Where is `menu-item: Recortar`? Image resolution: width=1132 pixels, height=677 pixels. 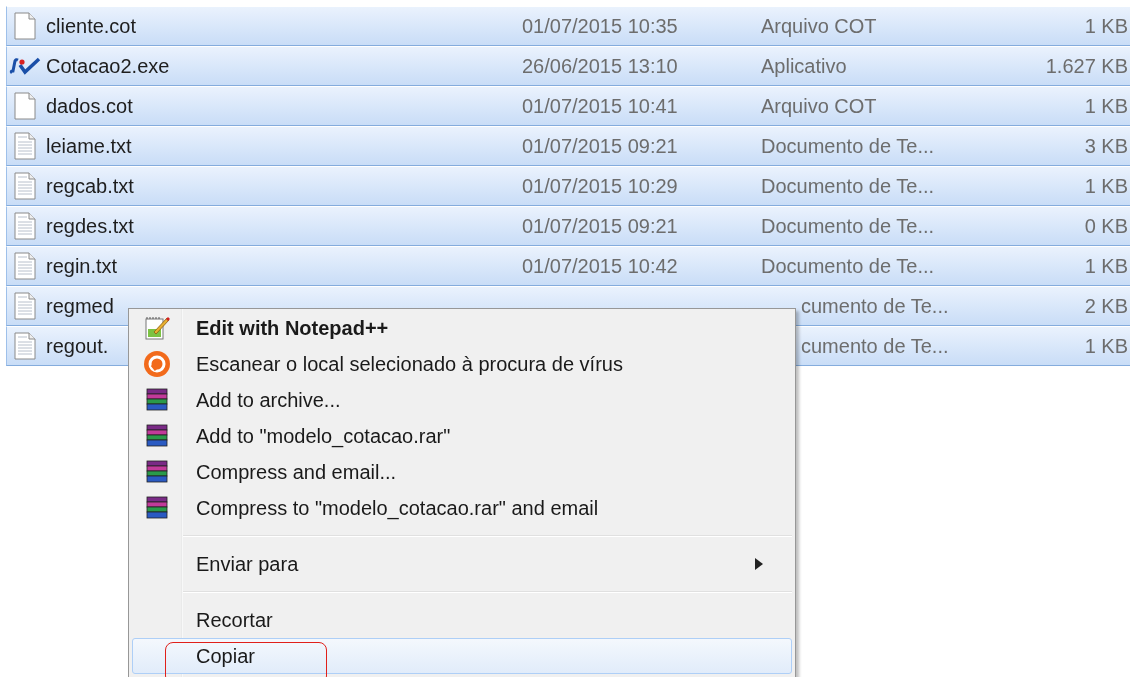 menu-item: Recortar is located at coordinates (462, 620).